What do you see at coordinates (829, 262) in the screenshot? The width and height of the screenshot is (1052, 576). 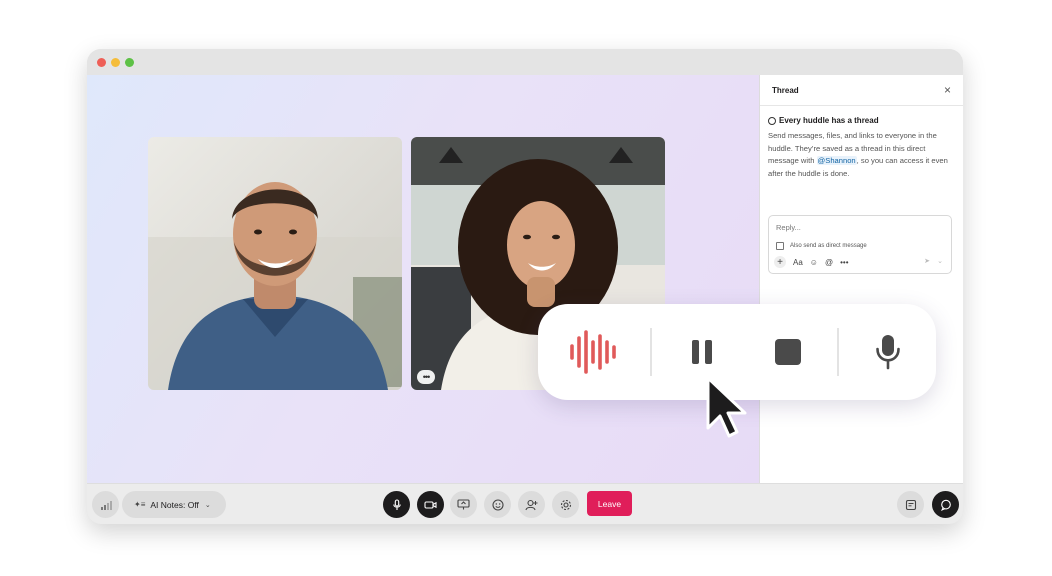 I see `mention-icon: @` at bounding box center [829, 262].